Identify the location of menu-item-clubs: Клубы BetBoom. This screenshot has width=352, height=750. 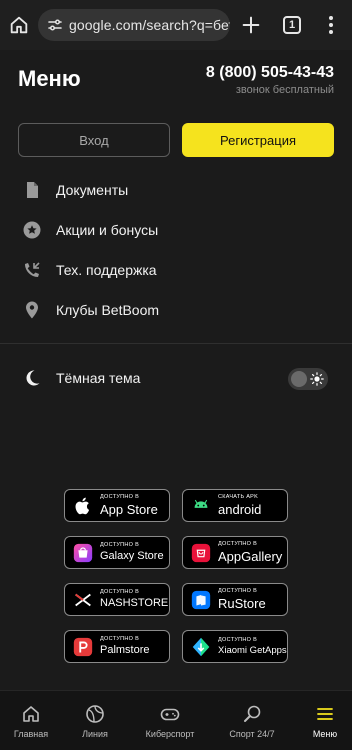
(176, 310).